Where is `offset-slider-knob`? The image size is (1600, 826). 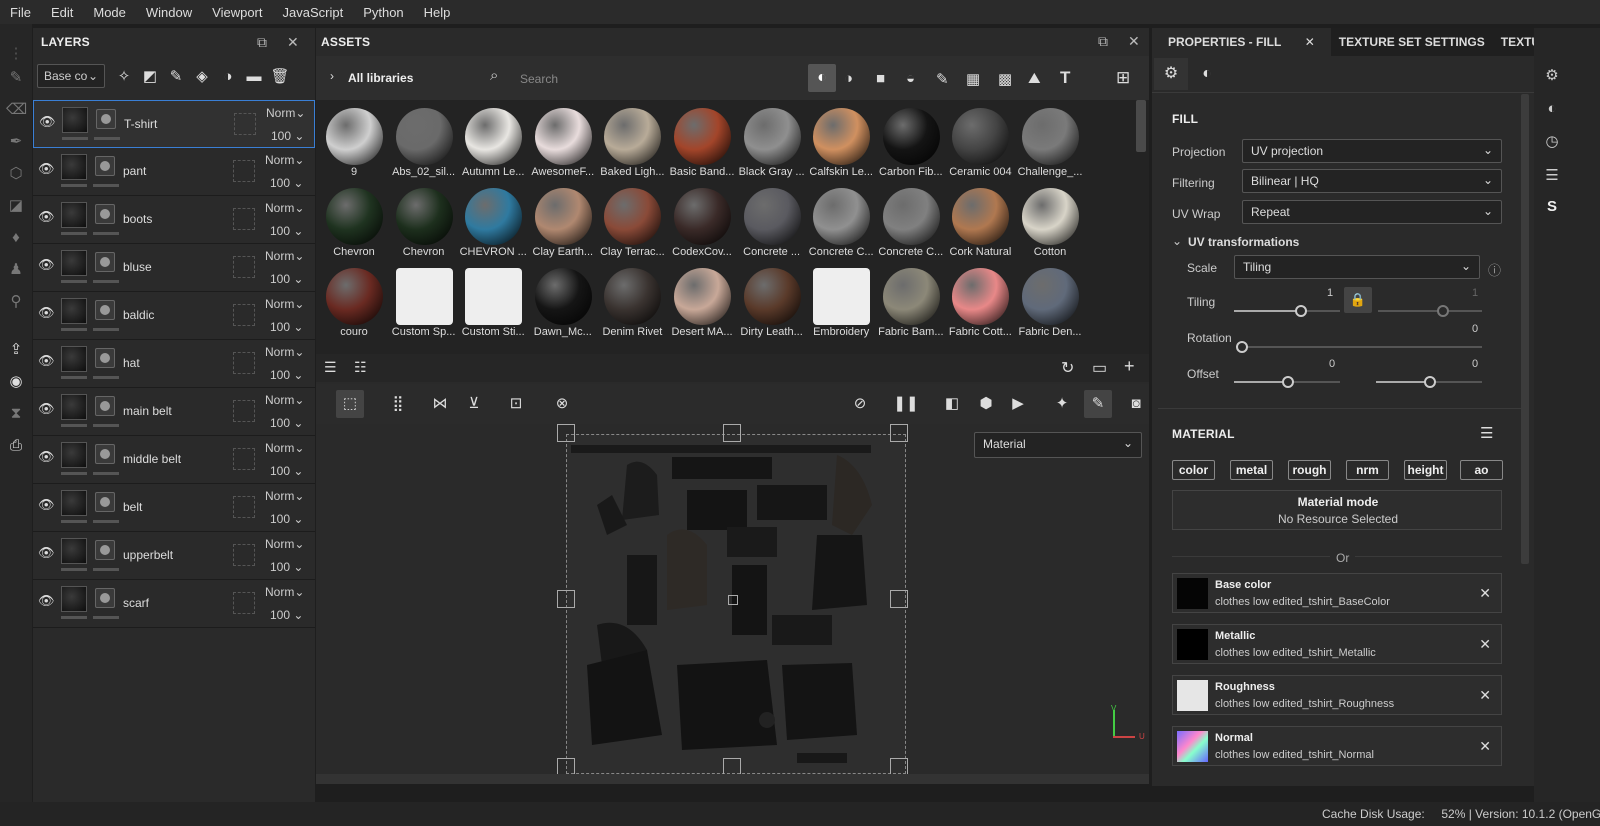 offset-slider-knob is located at coordinates (1288, 382).